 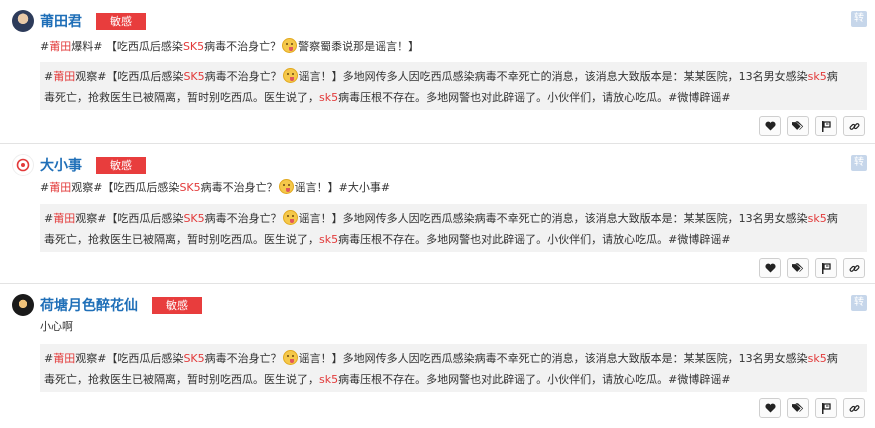 What do you see at coordinates (230, 45) in the screenshot?
I see `post-text: #莆田爆料# 【吃西瓜后感染SK5病毒不治身亡？ 警察蜀黍说那是谣言！】` at bounding box center [230, 45].